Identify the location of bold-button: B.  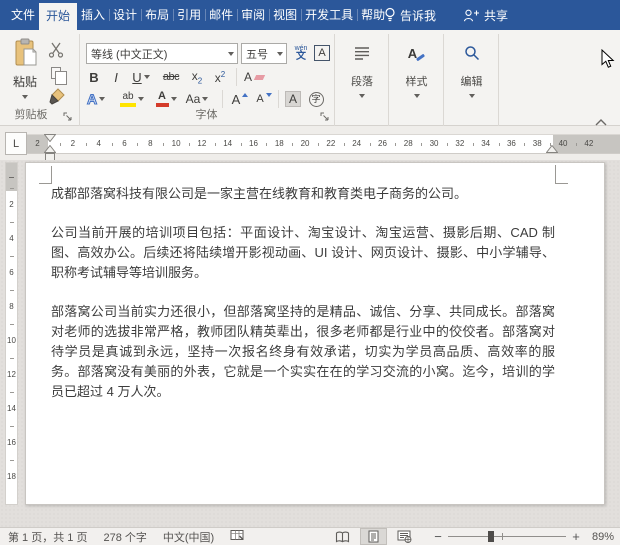
(94, 77).